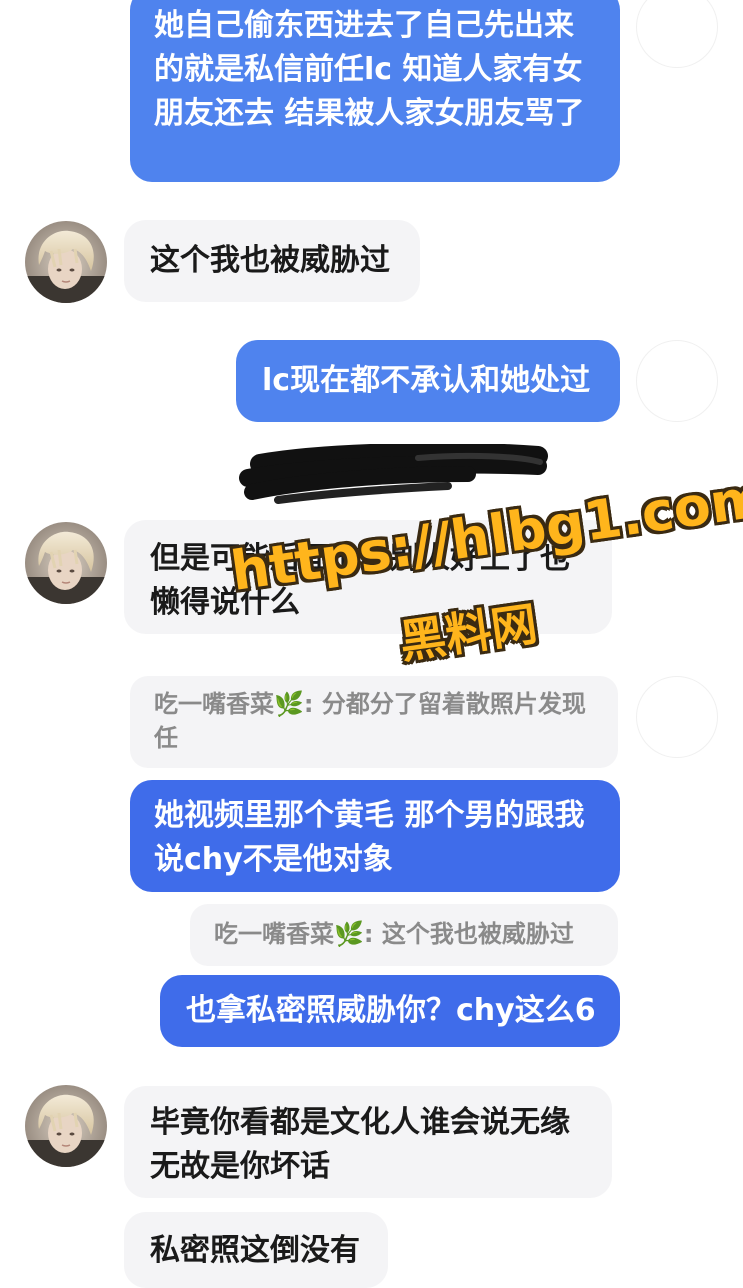 This screenshot has width=743, height=1288. Describe the element at coordinates (272, 261) in the screenshot. I see `incoming-message-1: 这个我也被威胁过` at that location.